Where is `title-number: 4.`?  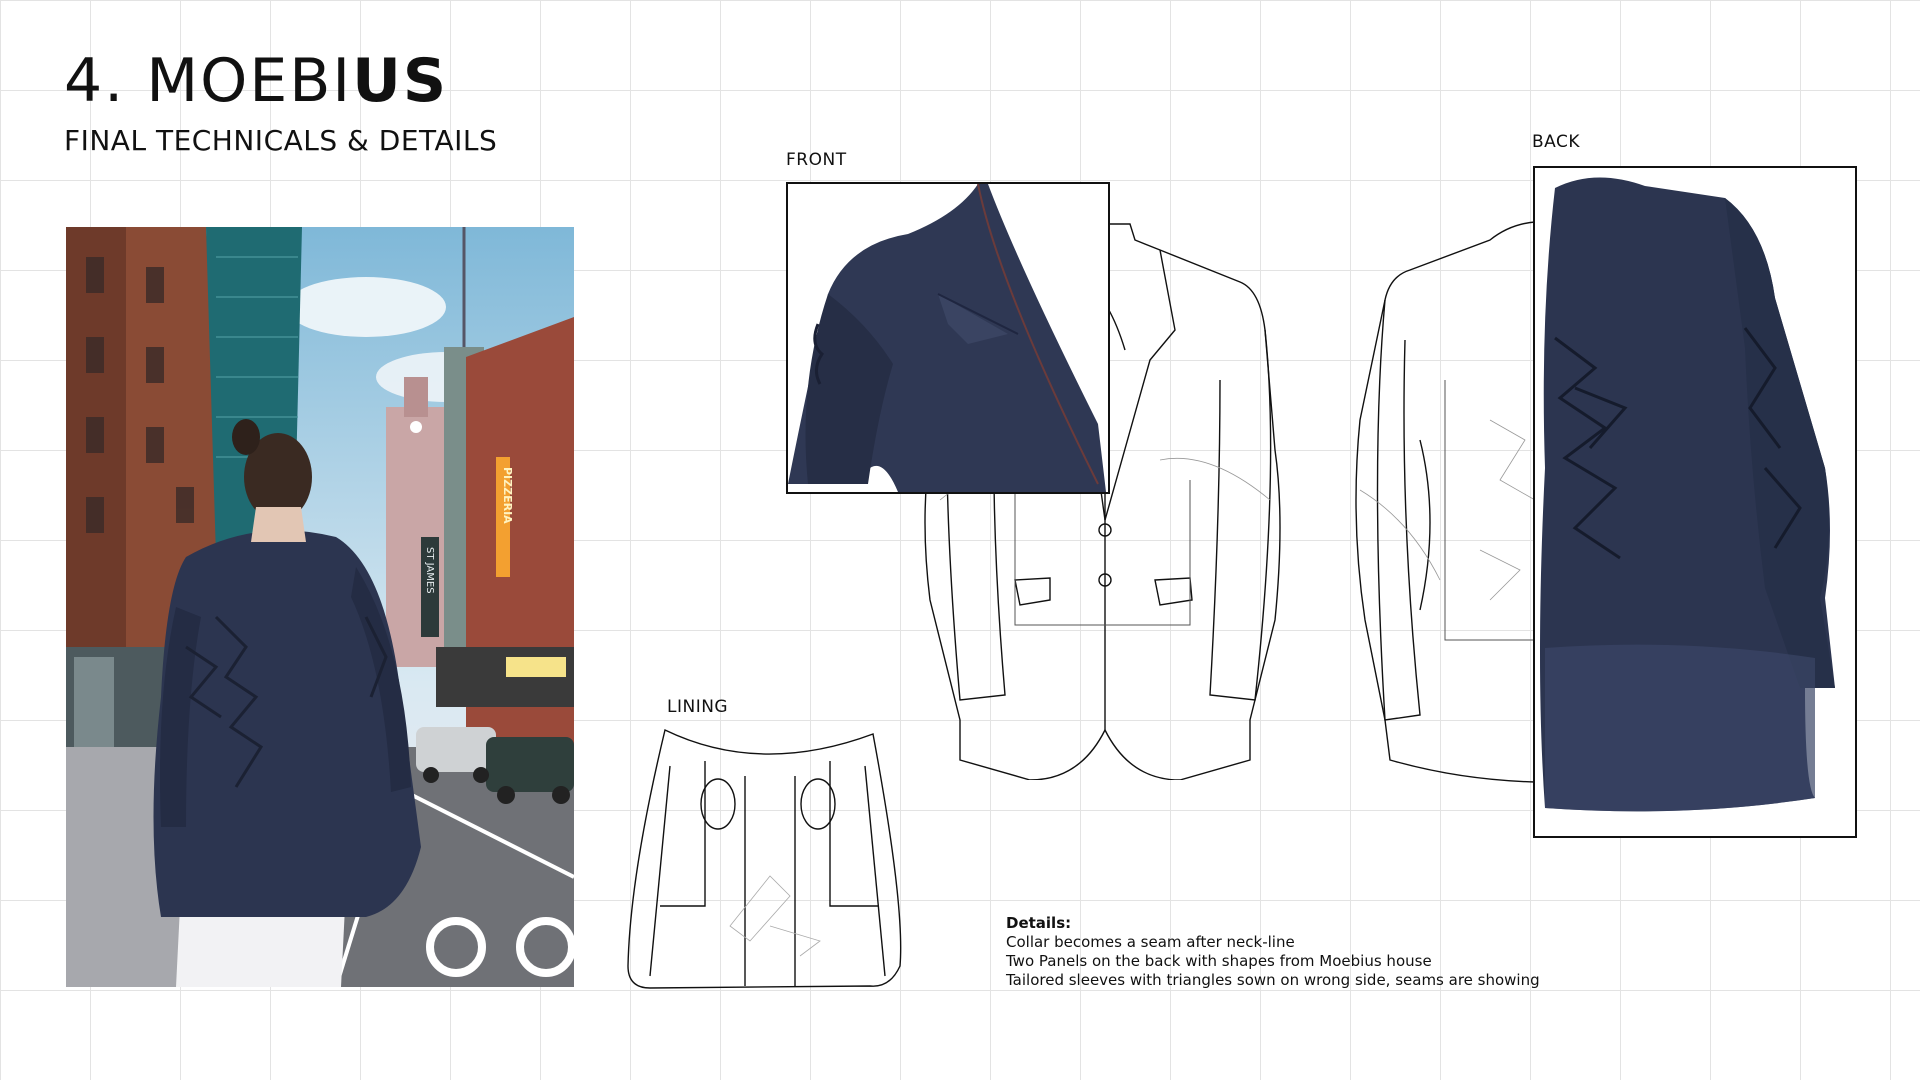 title-number: 4. is located at coordinates (95, 81).